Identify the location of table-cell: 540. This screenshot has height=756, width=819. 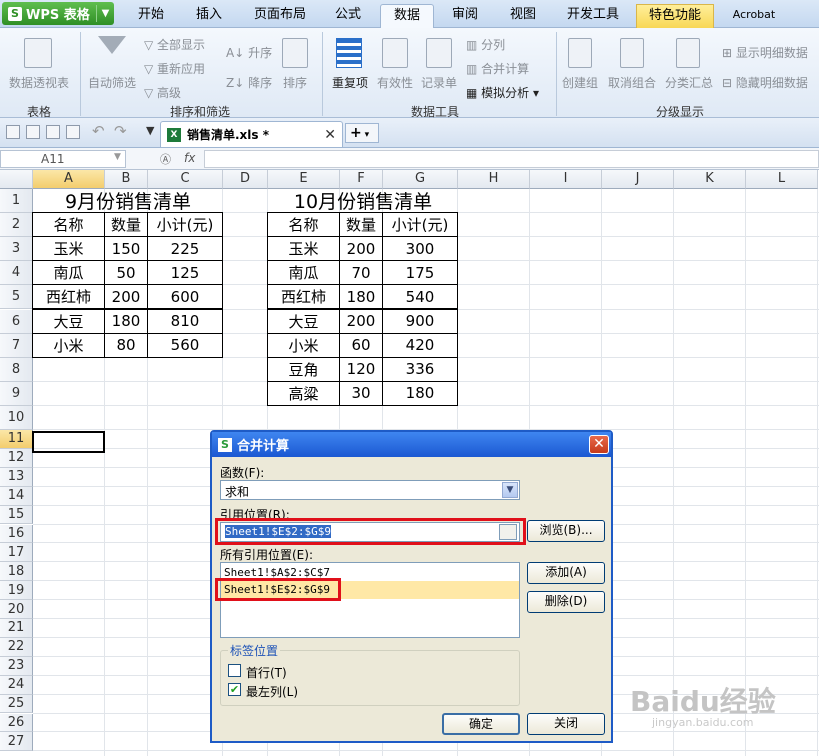
(420, 297).